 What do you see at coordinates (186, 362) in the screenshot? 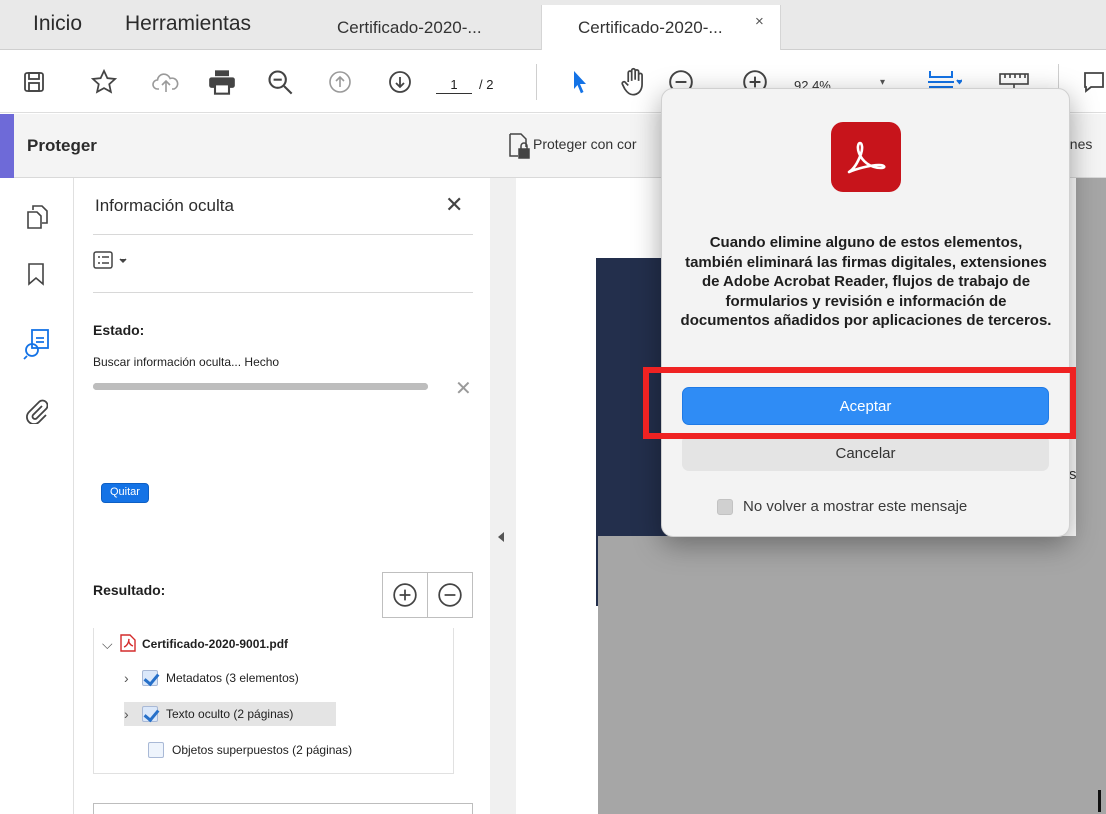
I see `status-text: Buscar información oculta... Hecho` at bounding box center [186, 362].